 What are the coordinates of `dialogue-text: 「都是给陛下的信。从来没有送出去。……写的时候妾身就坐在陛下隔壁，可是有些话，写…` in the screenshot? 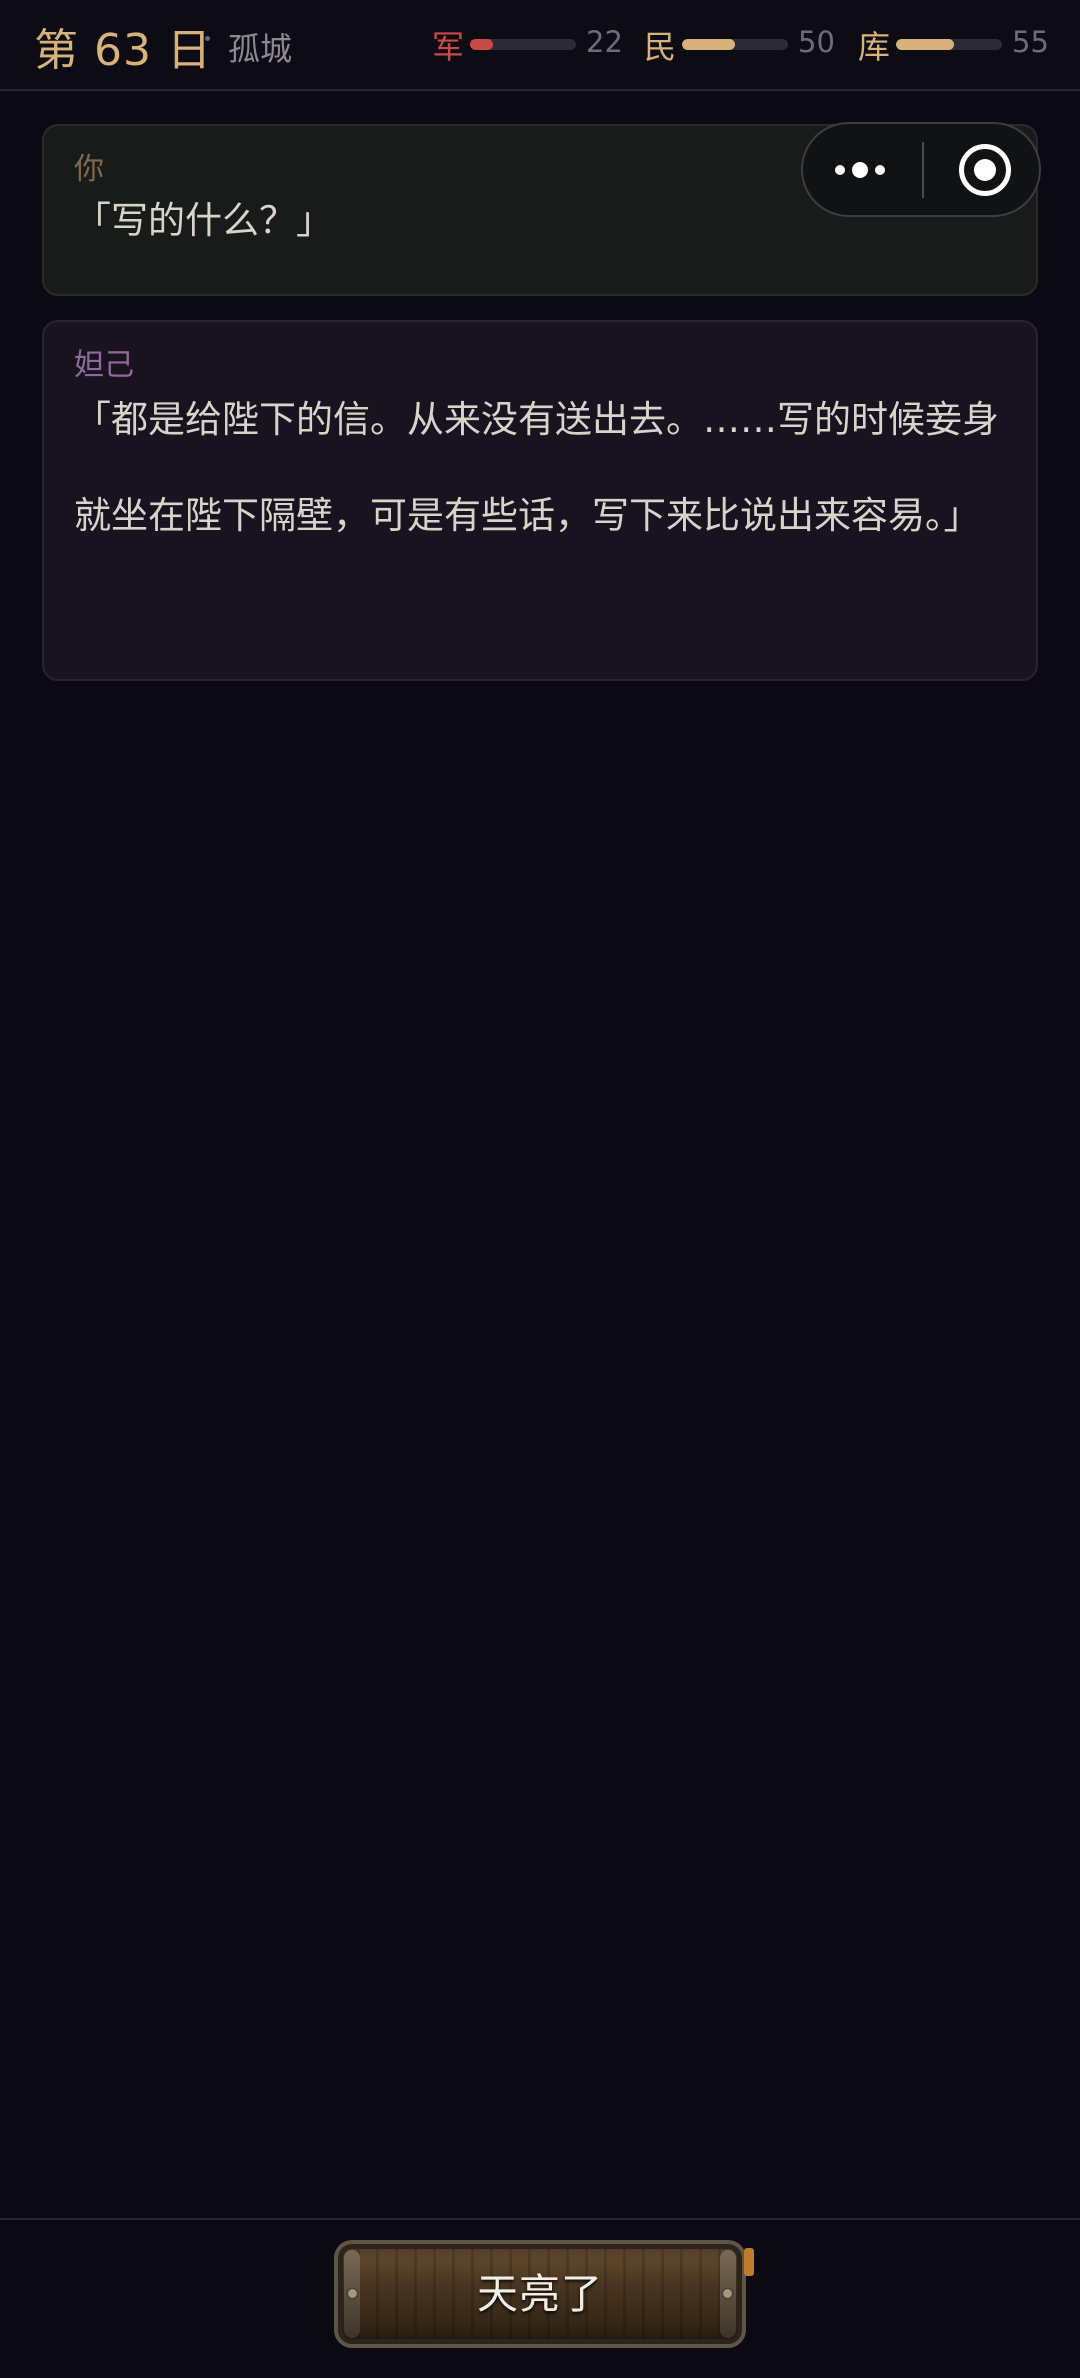 It's located at (536, 467).